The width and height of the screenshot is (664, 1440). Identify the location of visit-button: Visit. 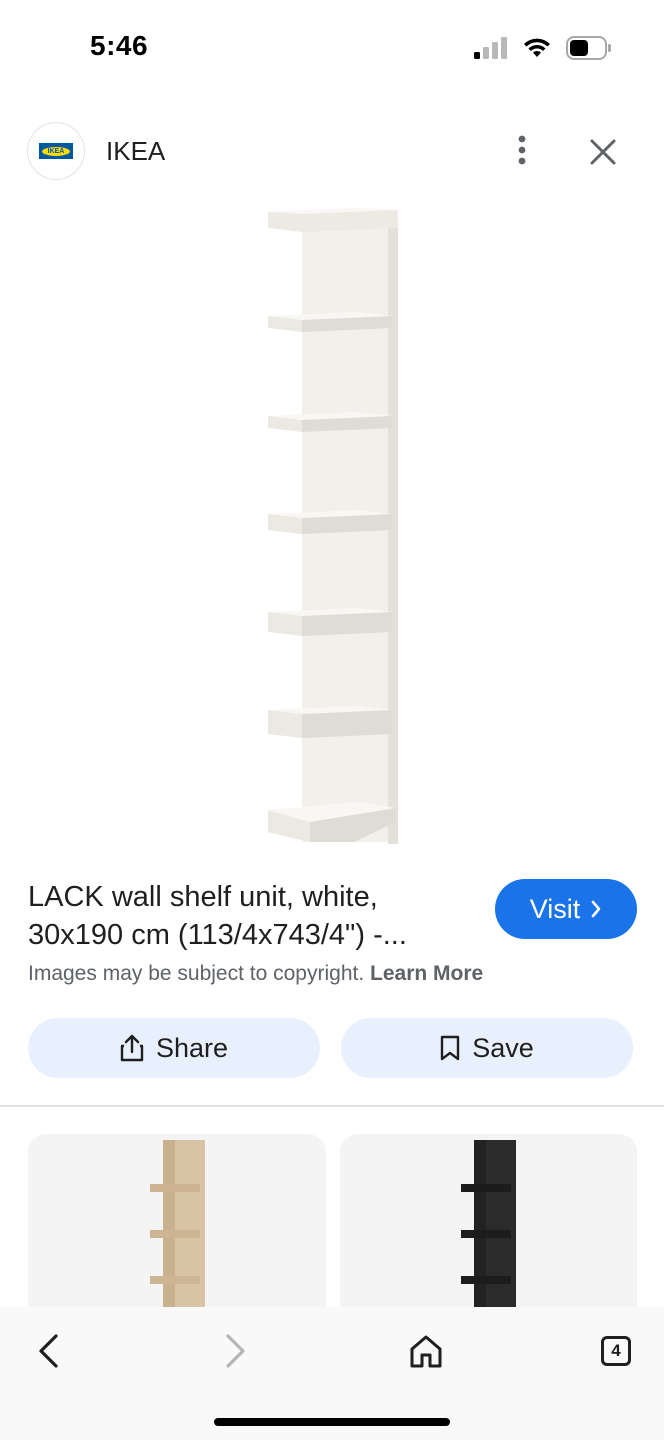
(566, 909).